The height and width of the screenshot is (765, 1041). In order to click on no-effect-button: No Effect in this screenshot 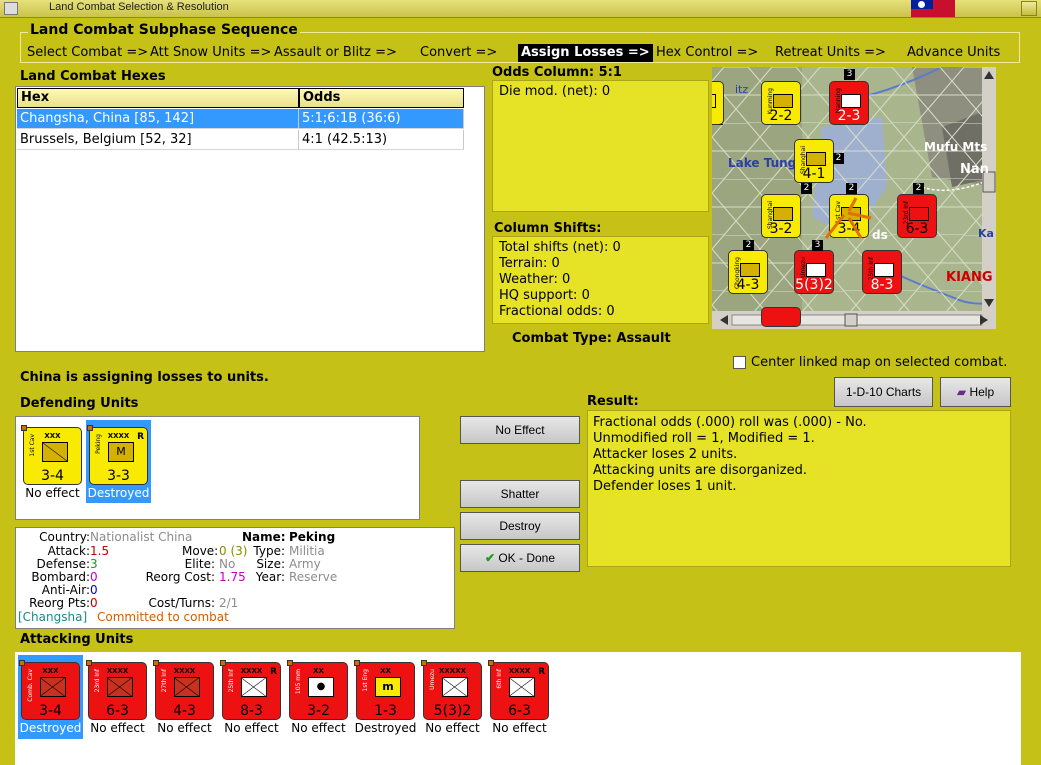, I will do `click(520, 430)`.